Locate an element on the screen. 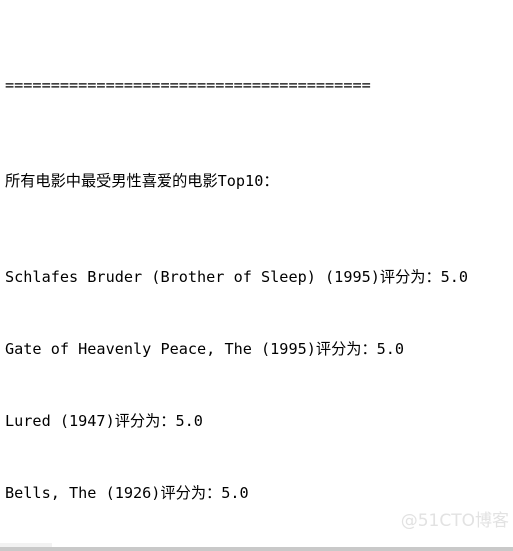 This screenshot has width=513, height=551. section-header-male: 所有电影中最受男性喜爱的电影Top10： is located at coordinates (142, 181).